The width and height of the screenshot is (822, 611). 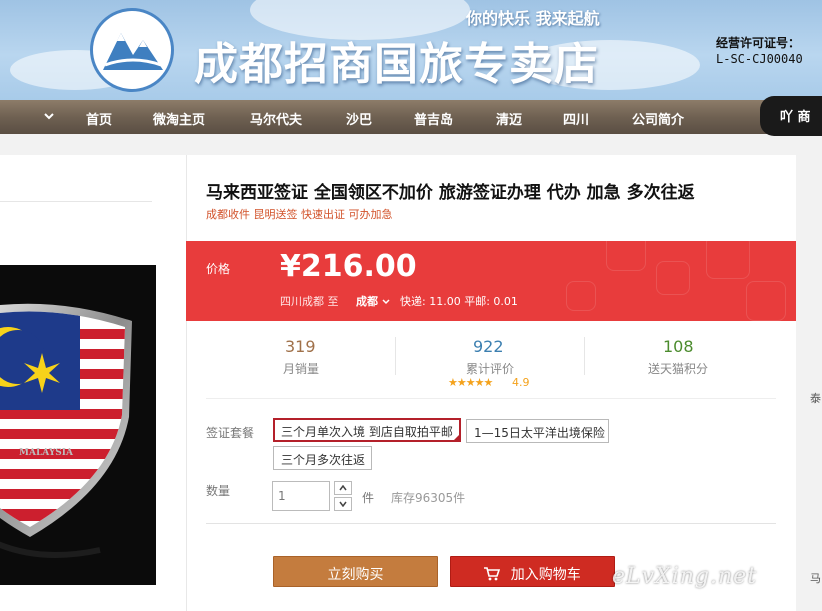 What do you see at coordinates (492, 574) in the screenshot?
I see `cart-icon` at bounding box center [492, 574].